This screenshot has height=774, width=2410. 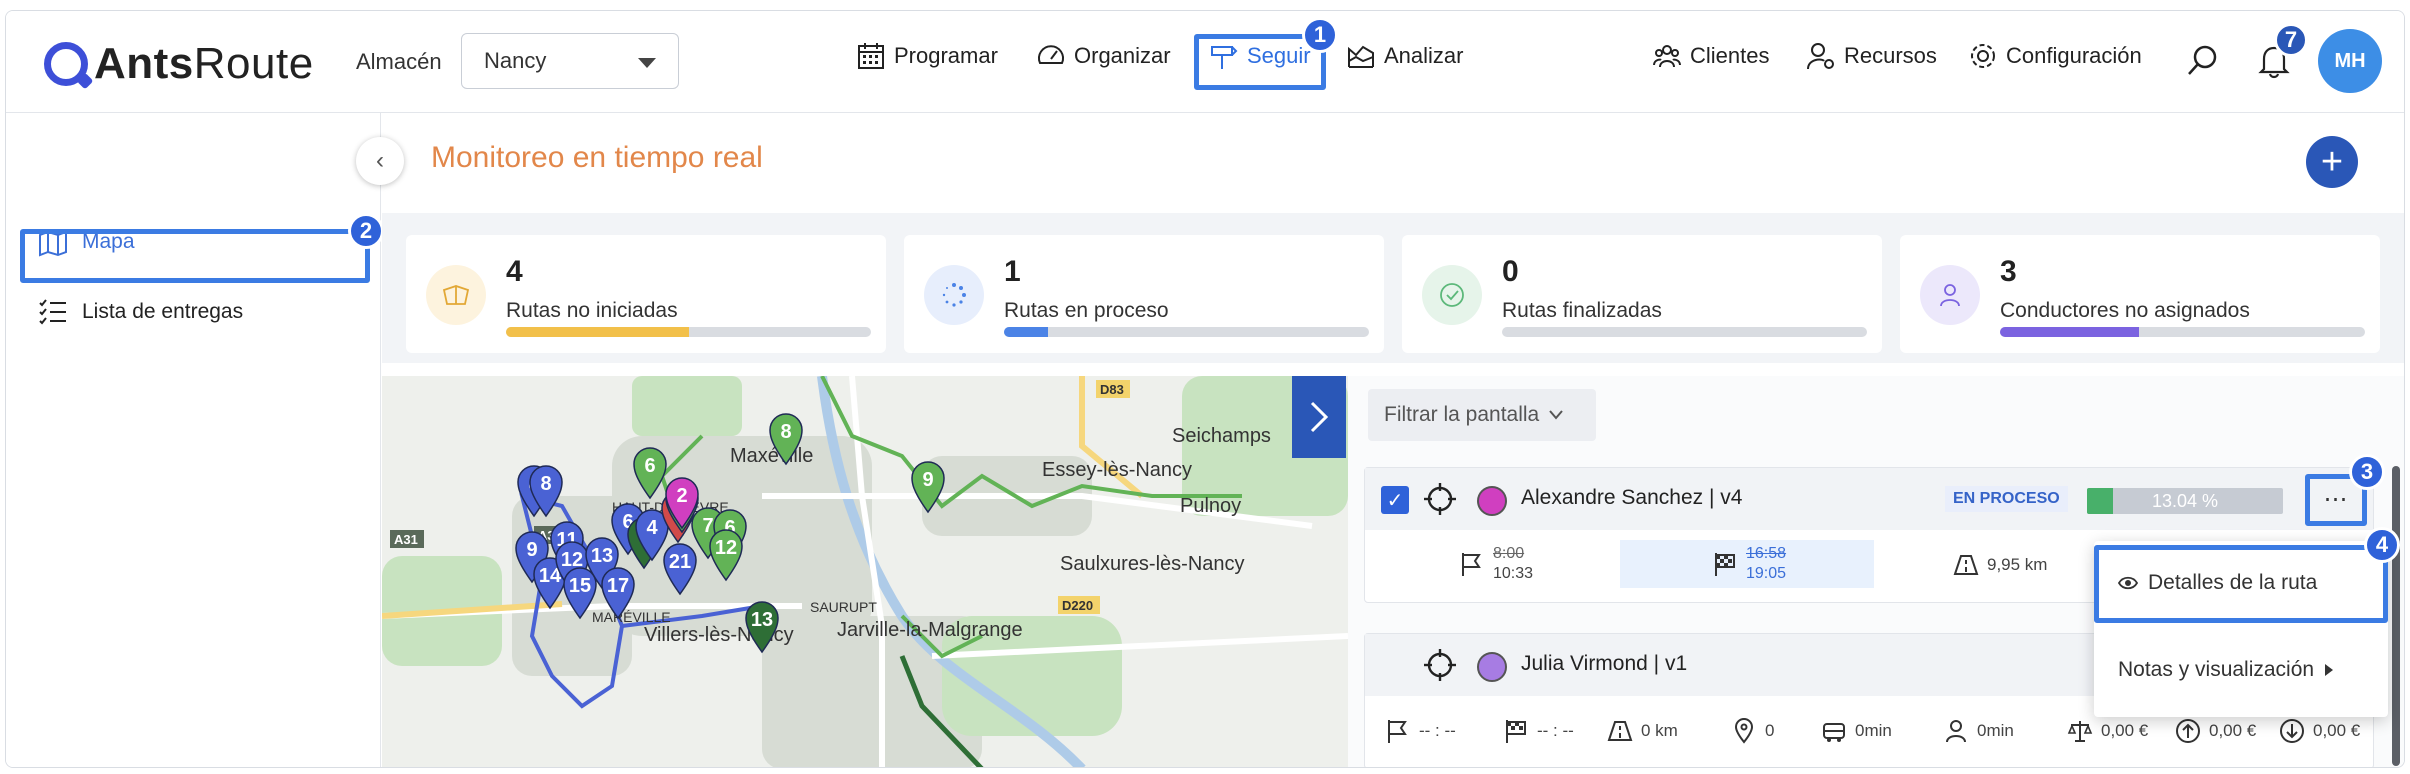 I want to click on route-cost: 0,00 €, so click(x=2107, y=731).